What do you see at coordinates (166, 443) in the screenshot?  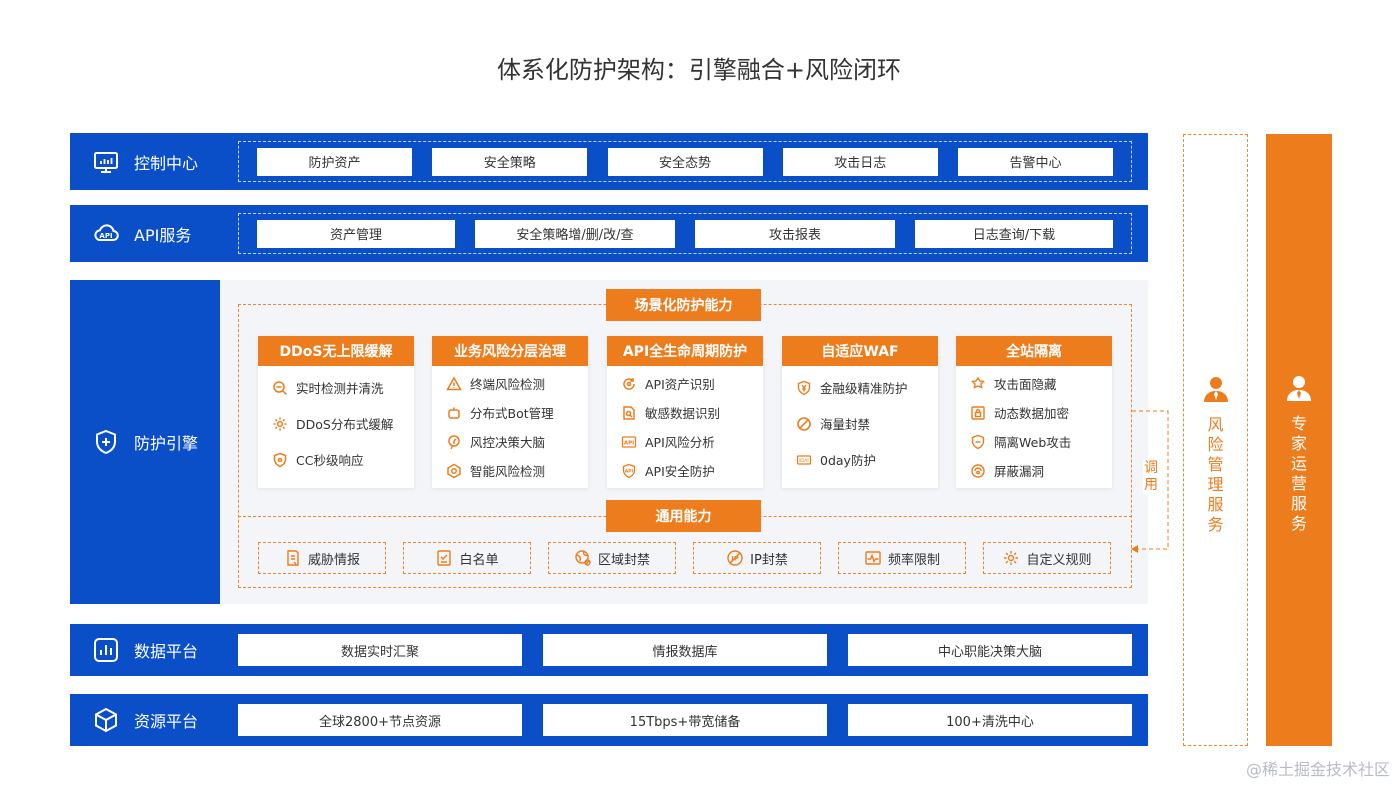 I see `engine-label: 防护引擎` at bounding box center [166, 443].